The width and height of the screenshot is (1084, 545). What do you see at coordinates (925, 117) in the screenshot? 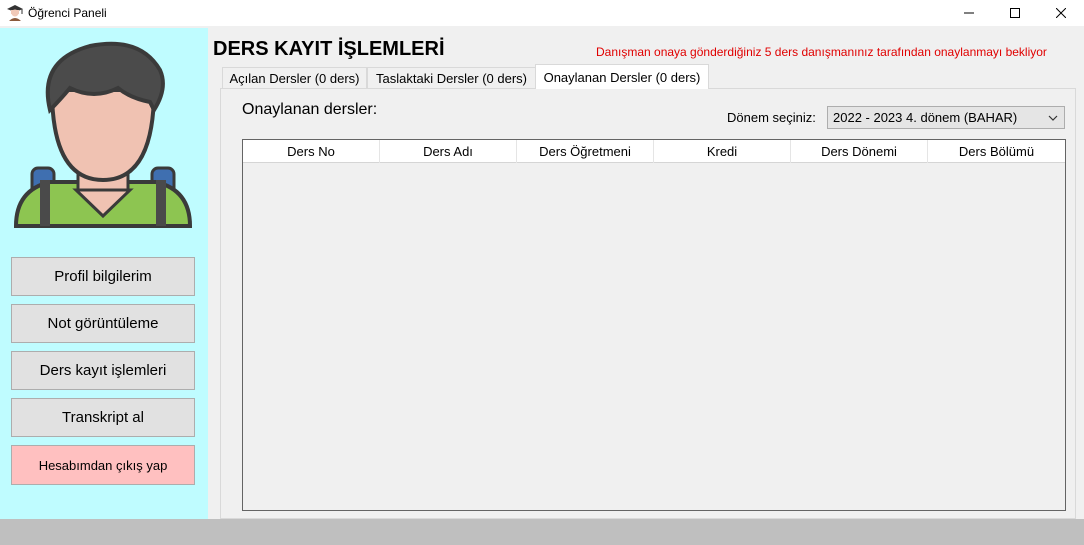
I see `period-select-value: 2022 - 2023 4. dönem (BAHAR)` at bounding box center [925, 117].